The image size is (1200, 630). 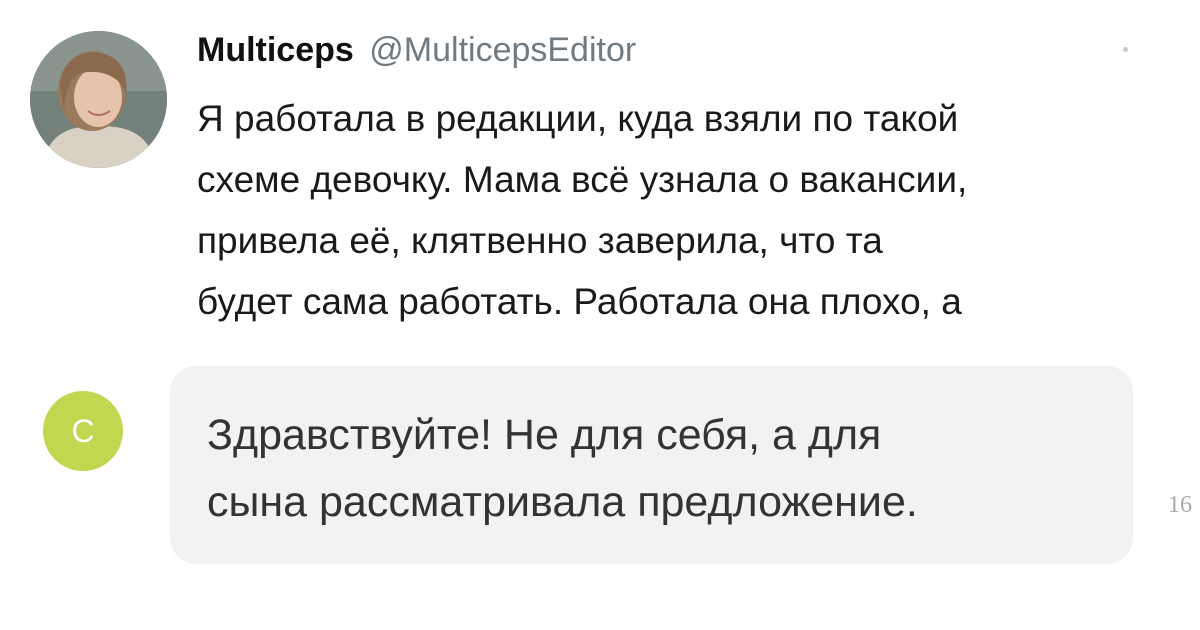 I want to click on reply-avatar: С, so click(x=83, y=431).